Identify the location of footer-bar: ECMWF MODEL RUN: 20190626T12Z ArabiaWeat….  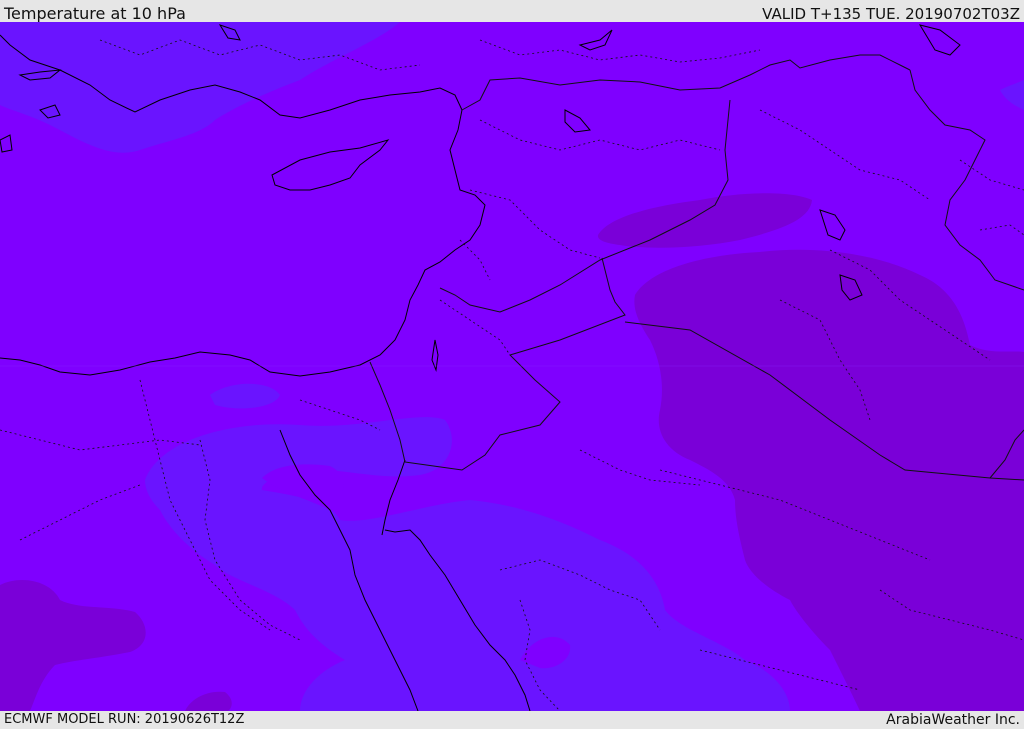
(512, 720).